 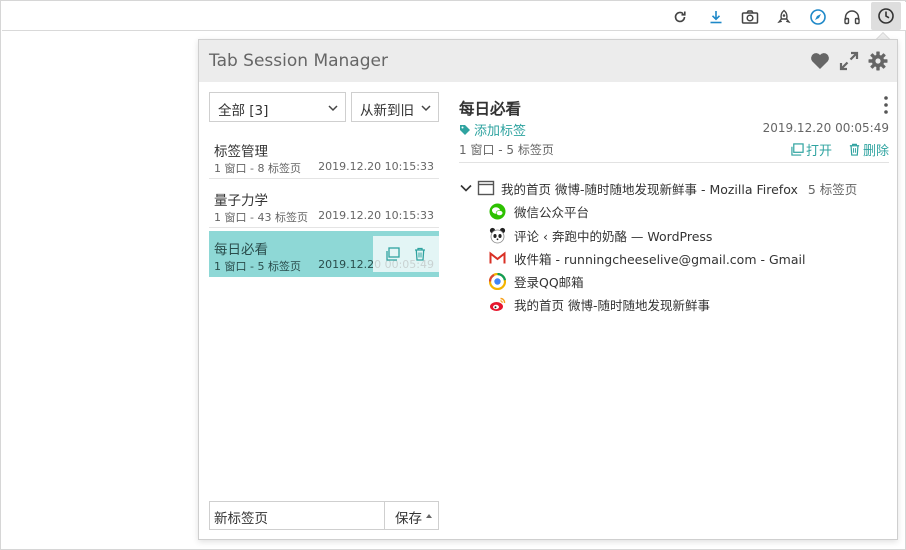 I want to click on window-icon, so click(x=486, y=188).